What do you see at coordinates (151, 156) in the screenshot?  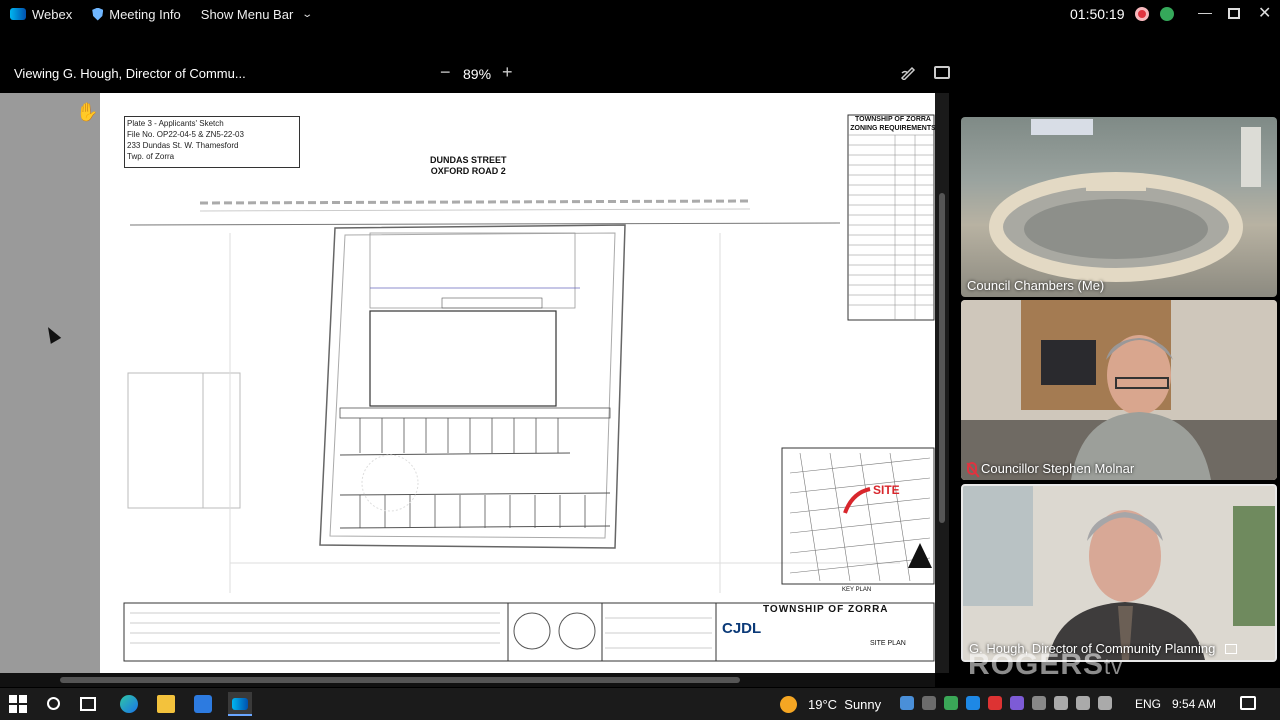 I see `plate-line: Twp. of Zorra` at bounding box center [151, 156].